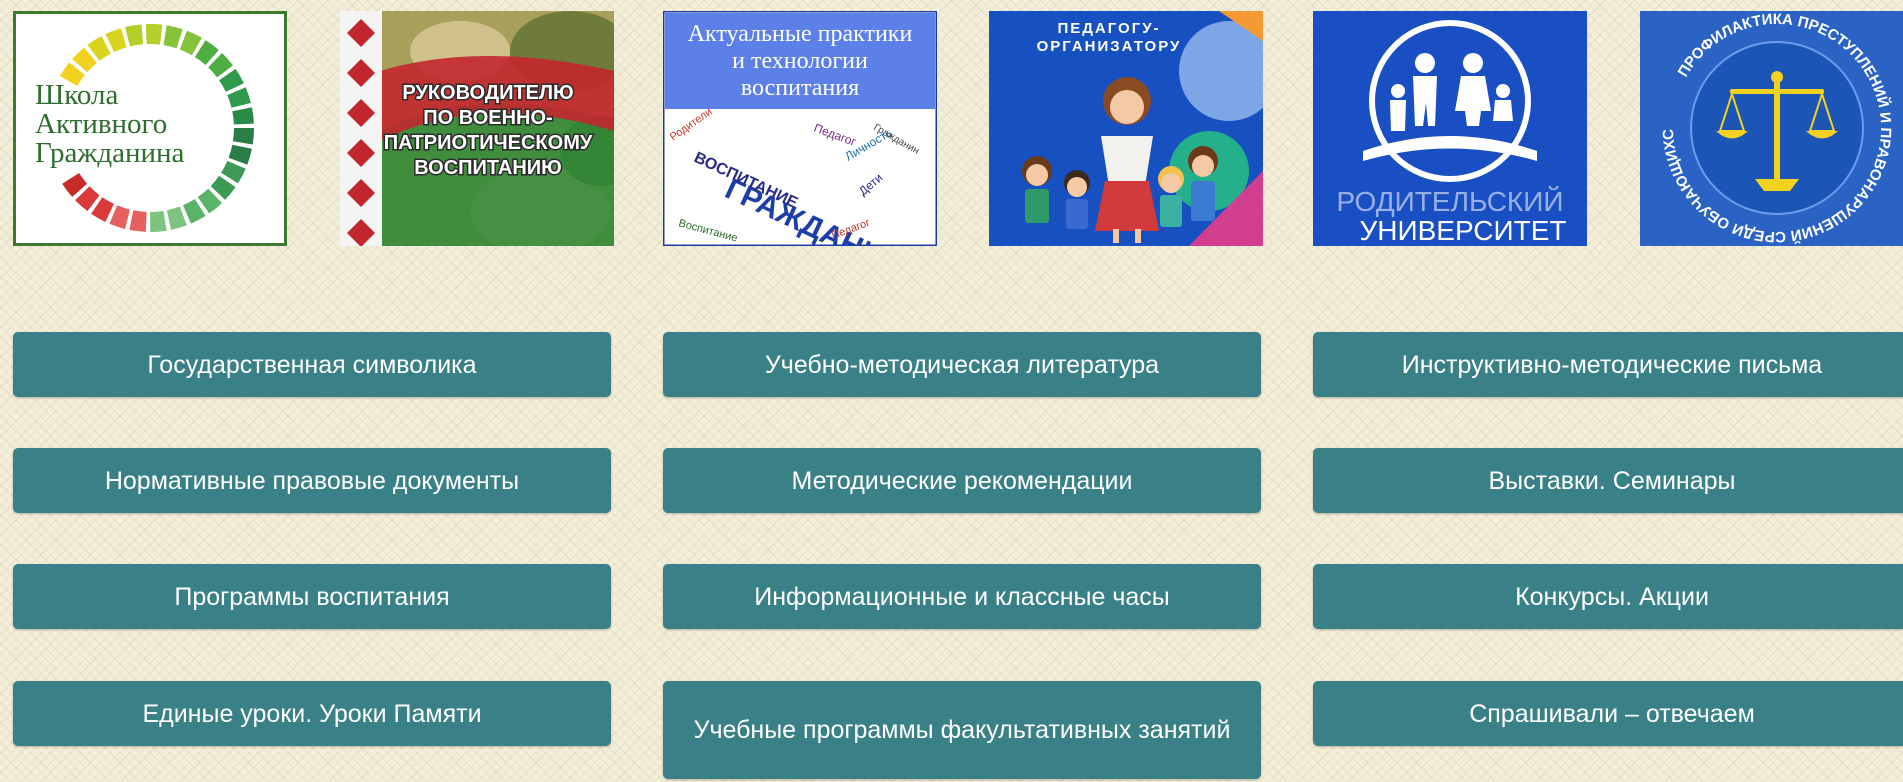 The image size is (1903, 782). What do you see at coordinates (488, 168) in the screenshot?
I see `military-line-4: ВОСПИТАНИЮ` at bounding box center [488, 168].